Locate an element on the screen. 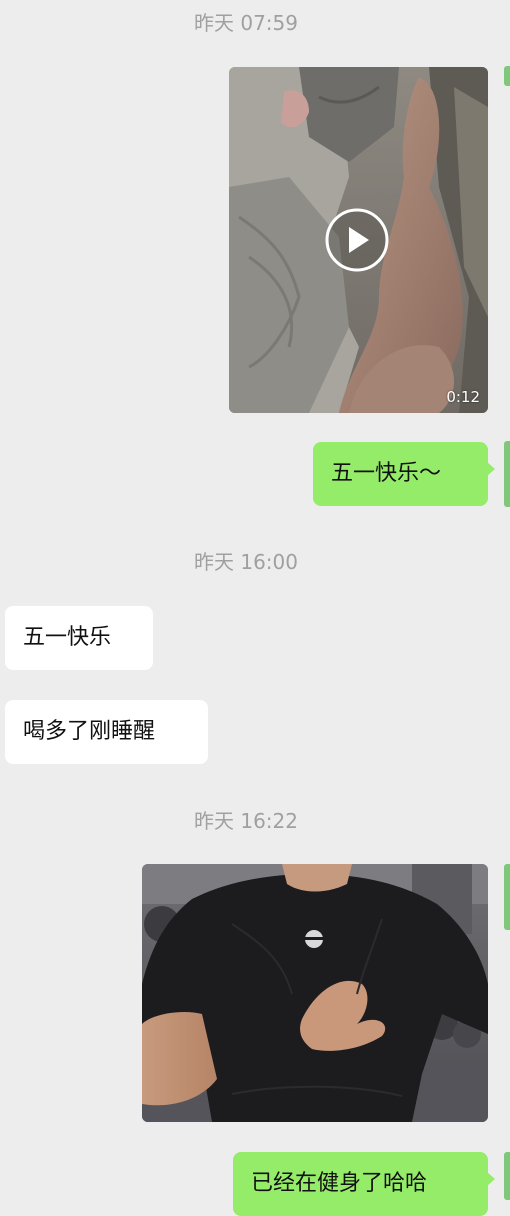  timestamp: 昨天 16:22 is located at coordinates (246, 821).